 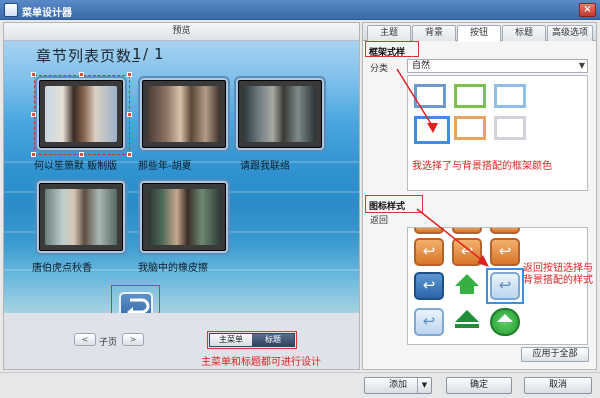 I want to click on thumbnail-label: 我脑中的橡皮擦, so click(x=173, y=266).